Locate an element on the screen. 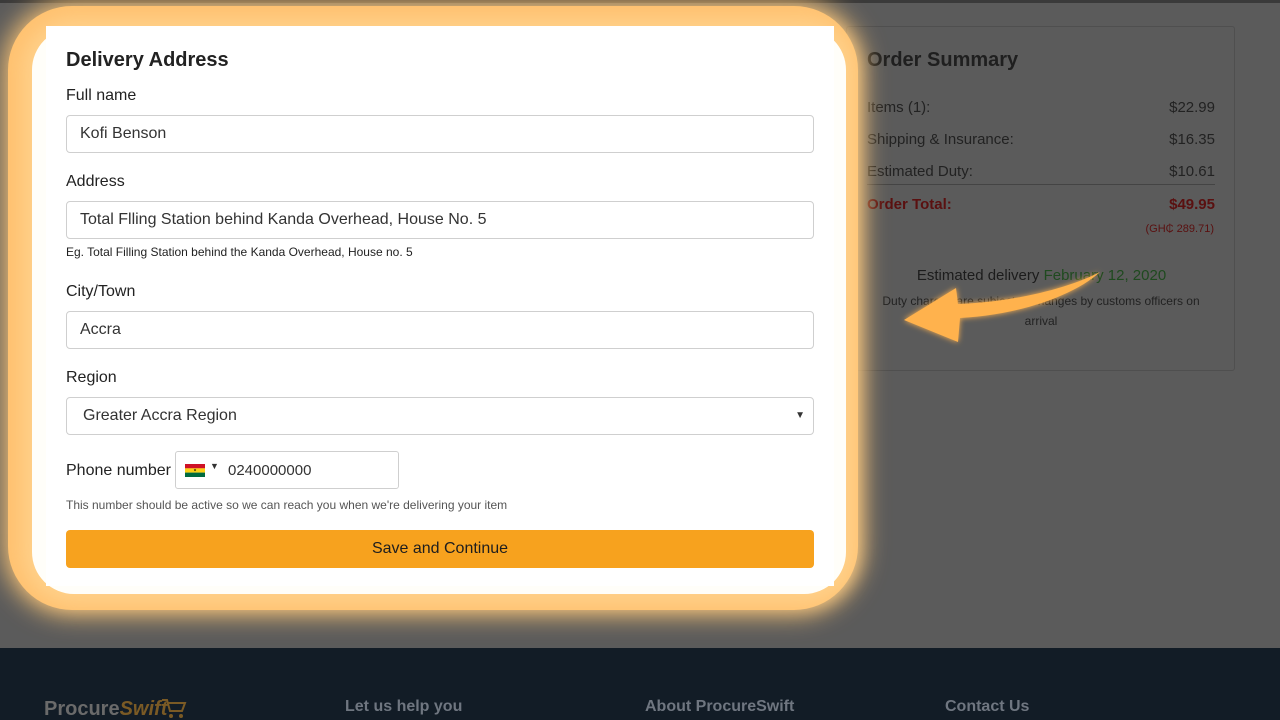 Image resolution: width=1280 pixels, height=720 pixels. shipping-label: Shipping & Insurance: is located at coordinates (940, 139).